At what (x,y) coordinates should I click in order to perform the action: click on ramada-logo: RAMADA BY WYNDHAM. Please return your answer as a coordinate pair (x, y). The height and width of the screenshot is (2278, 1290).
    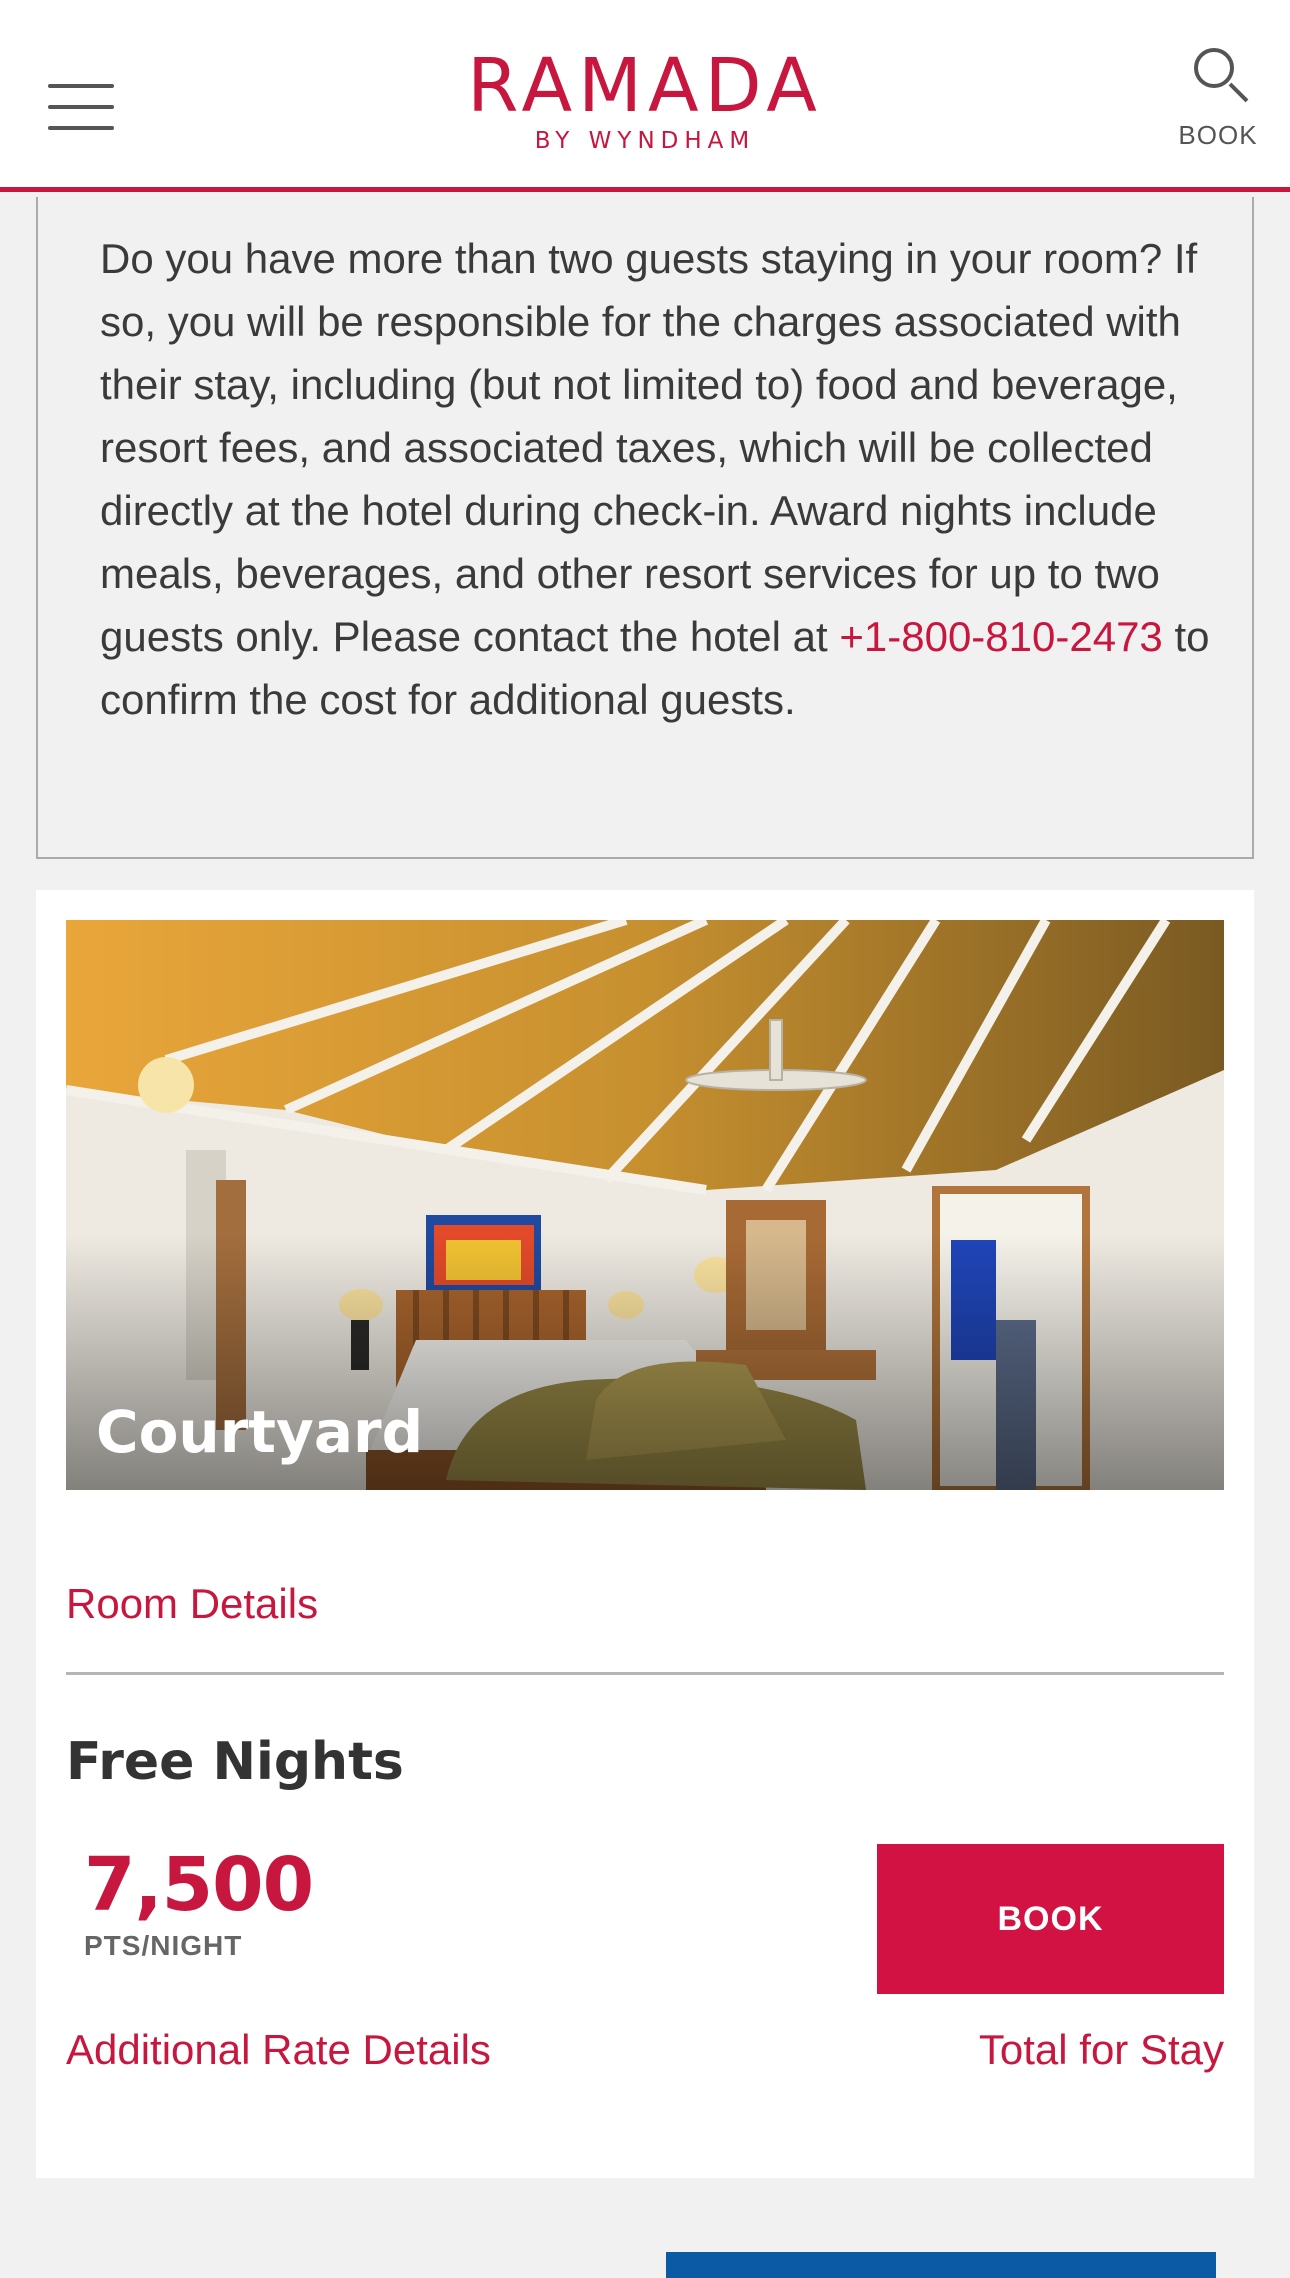
    Looking at the image, I should click on (645, 106).